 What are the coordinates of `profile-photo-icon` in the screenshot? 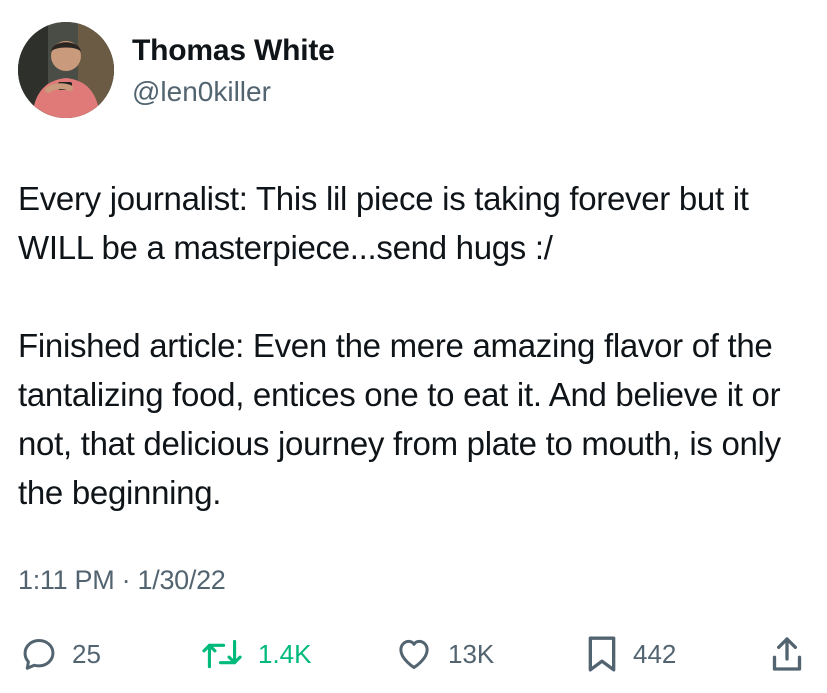 It's located at (66, 70).